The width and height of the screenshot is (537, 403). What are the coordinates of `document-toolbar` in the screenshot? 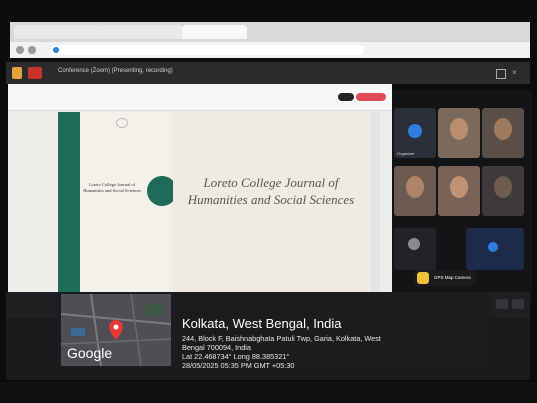 It's located at (200, 97).